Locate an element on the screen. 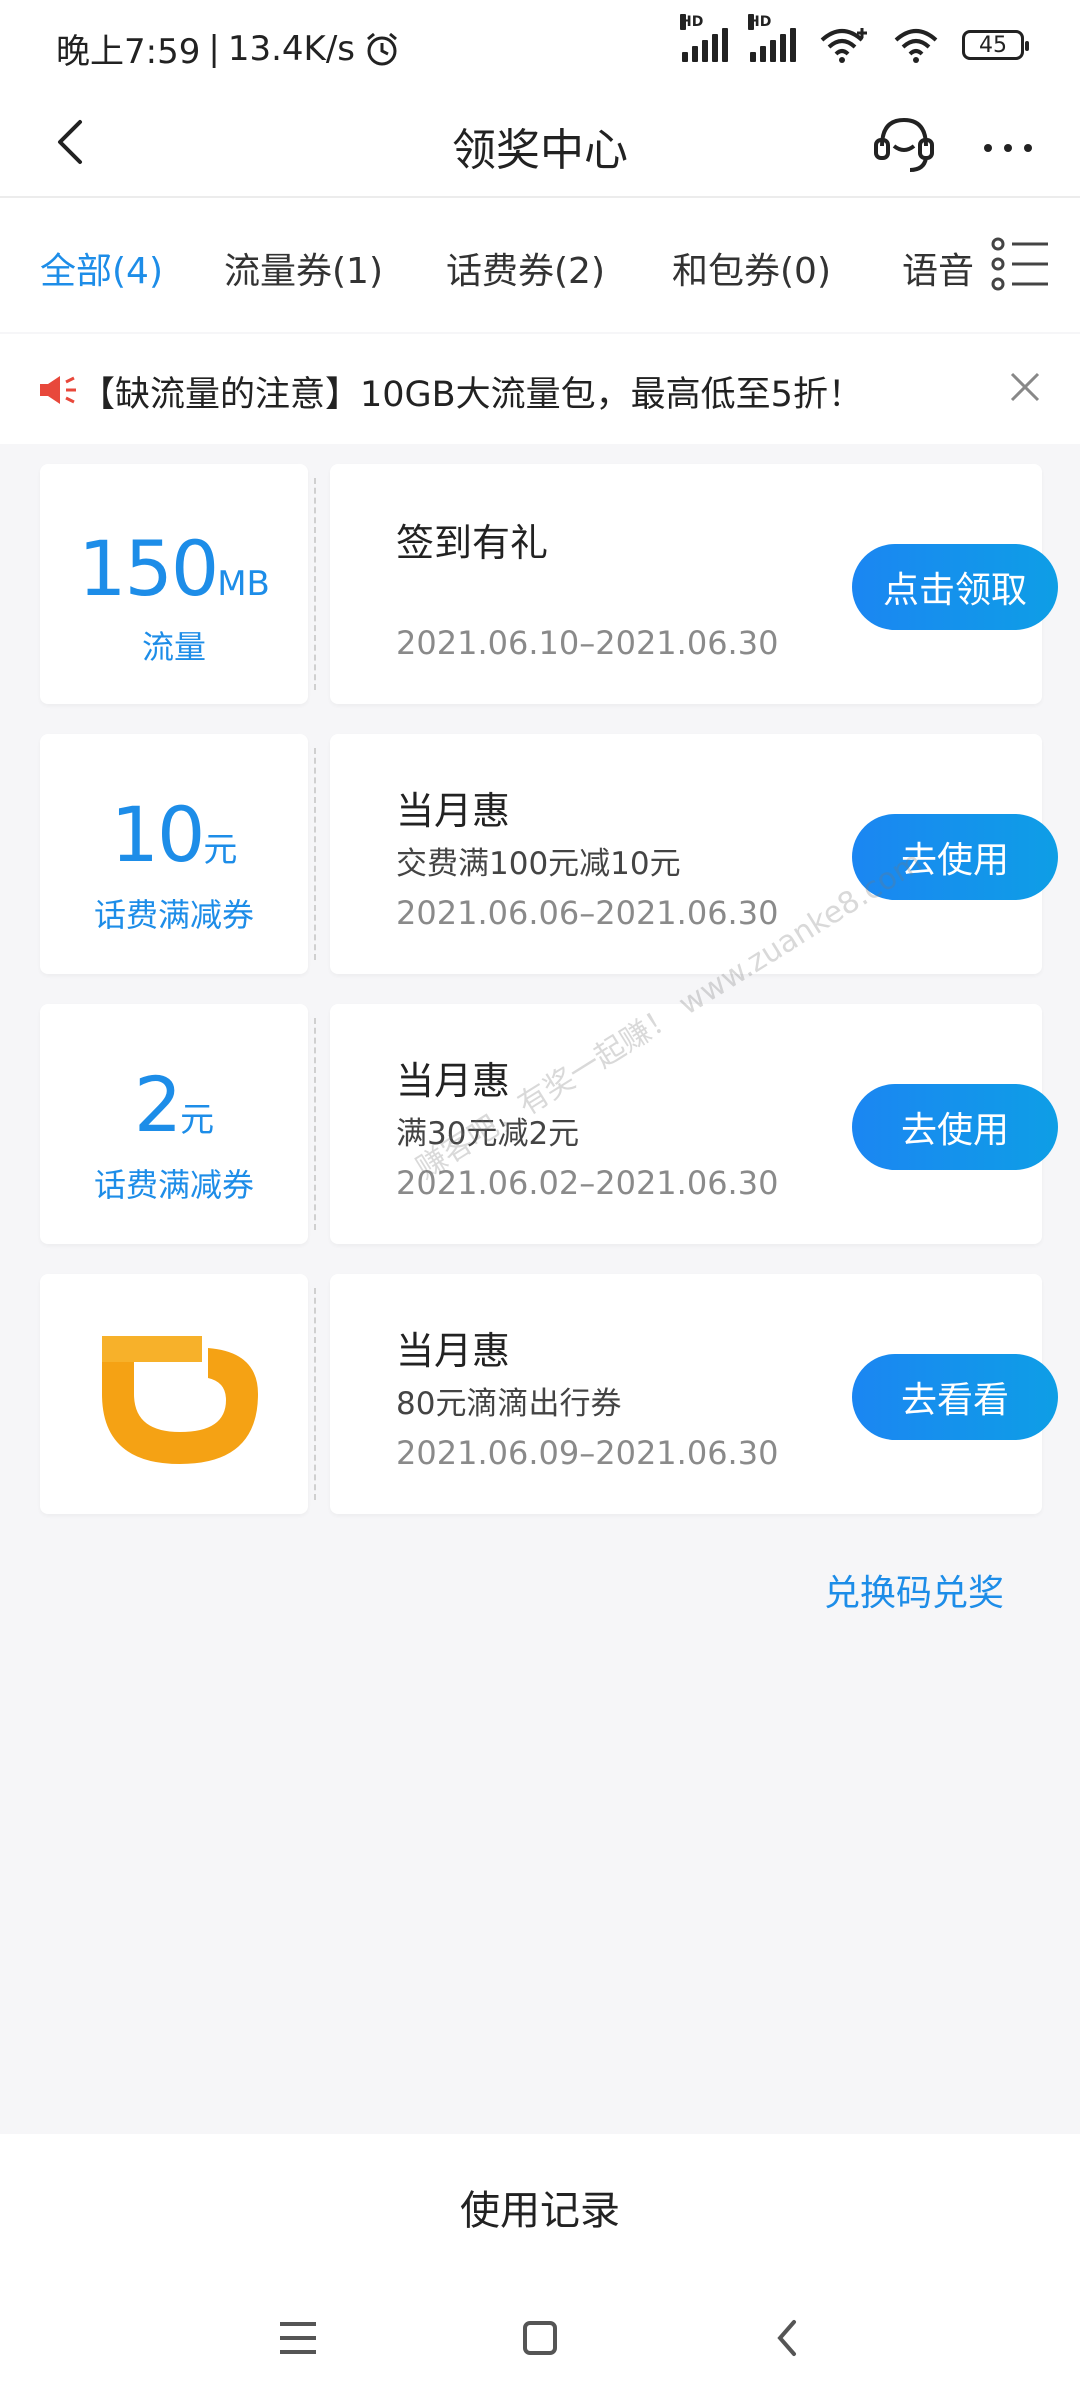 Image resolution: width=1080 pixels, height=2400 pixels. coupon-right: 当月惠 80元滴滴出行券 2021.06.09–2021.06.30 去看看 is located at coordinates (694, 1394).